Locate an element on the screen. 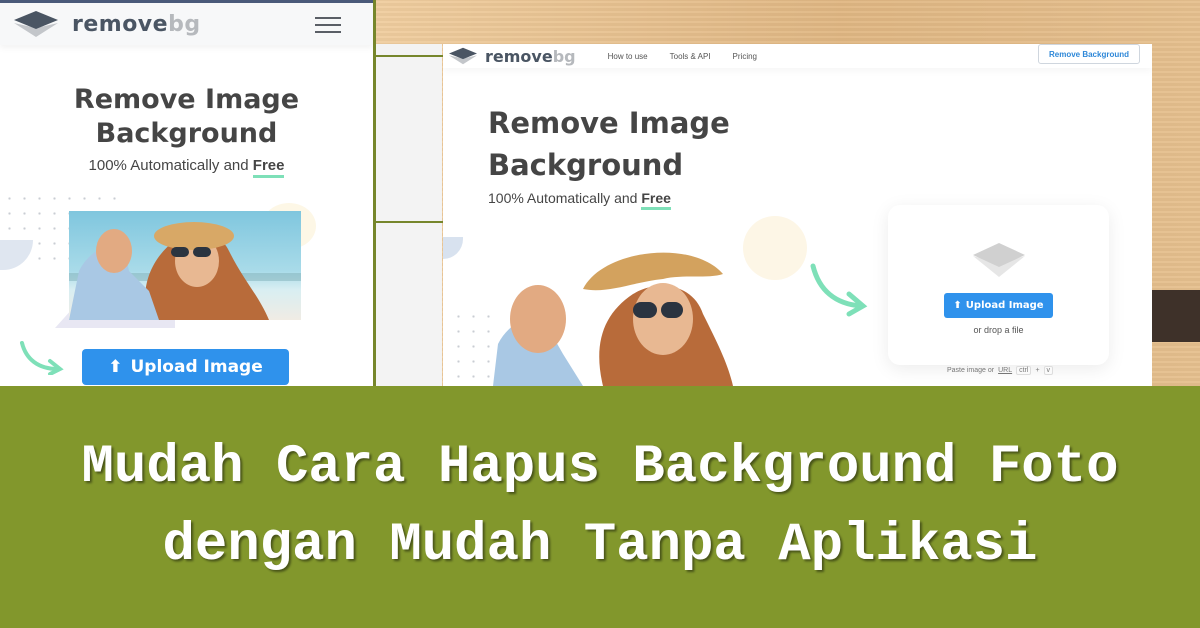  desktop-page-title: Remove Image Background is located at coordinates (609, 144).